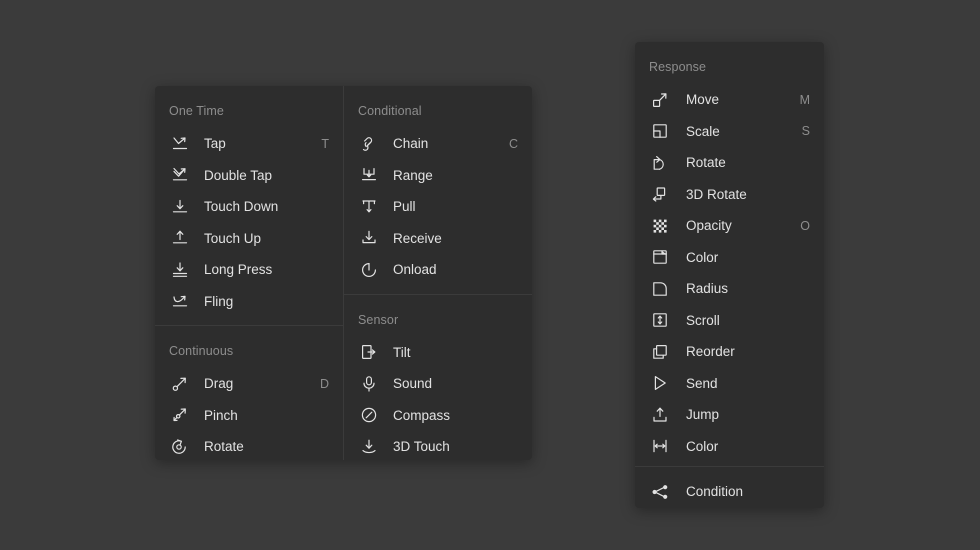 The height and width of the screenshot is (550, 980). I want to click on menu-item-rotate: Rotate, so click(729, 163).